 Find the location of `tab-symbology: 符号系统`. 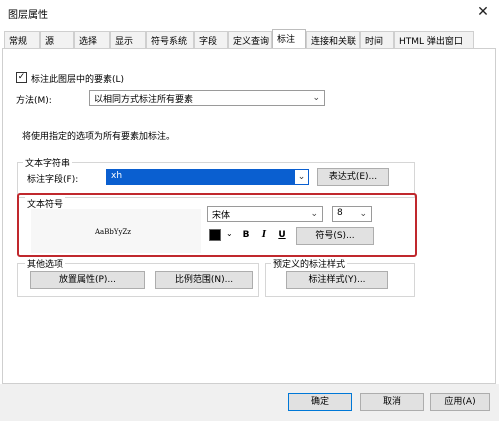

tab-symbology: 符号系统 is located at coordinates (170, 40).